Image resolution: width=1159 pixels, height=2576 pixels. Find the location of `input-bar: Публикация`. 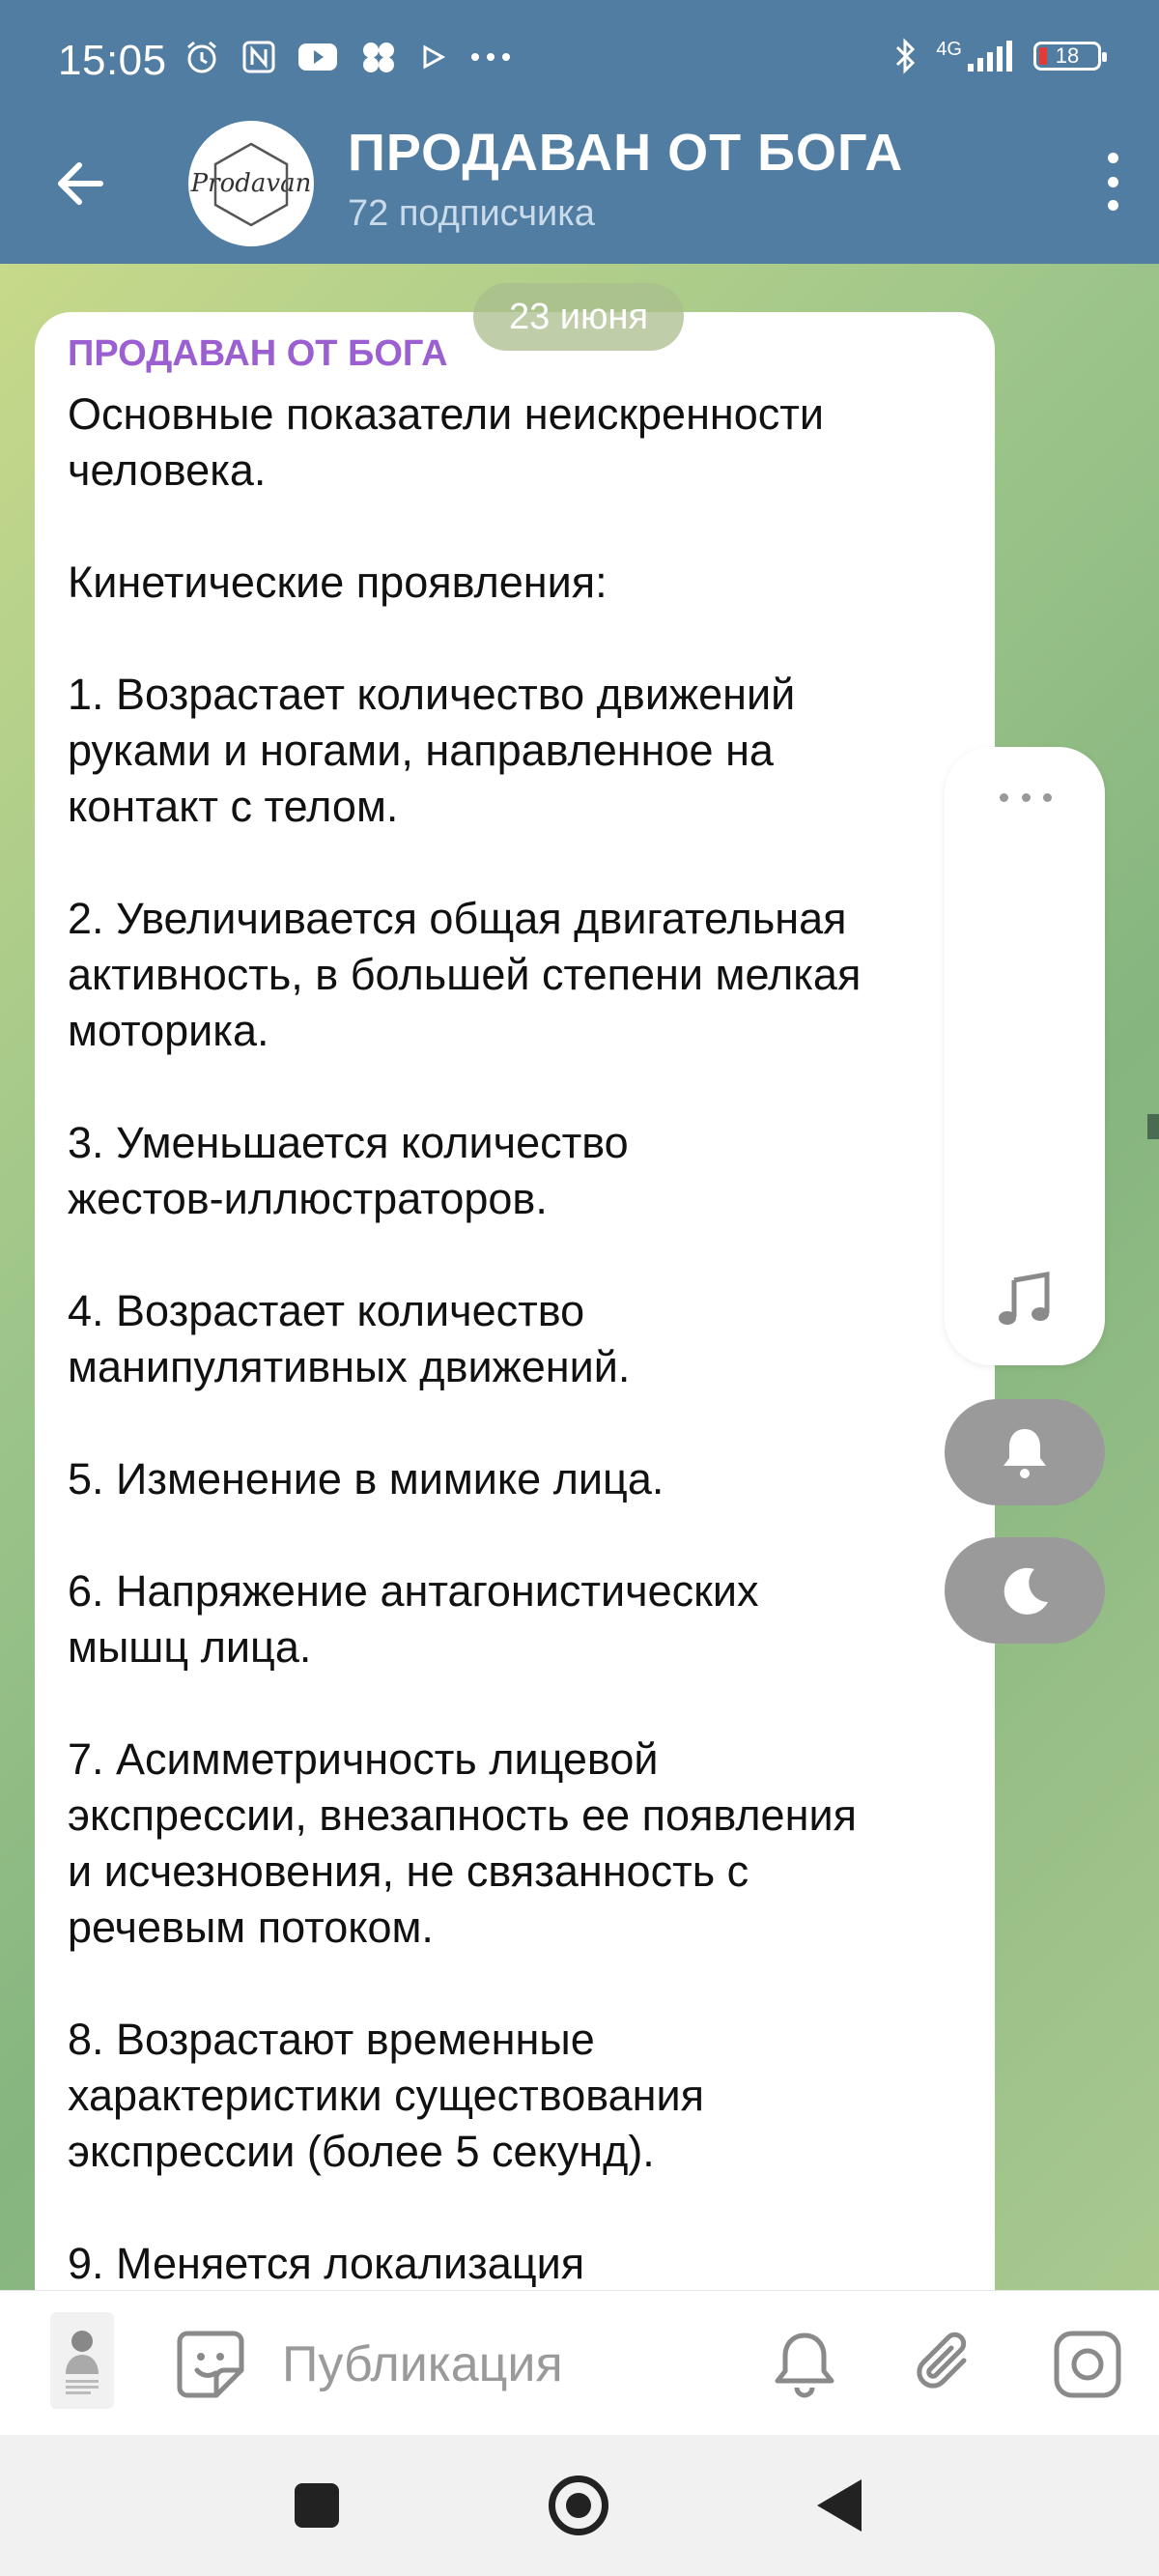

input-bar: Публикация is located at coordinates (579, 2363).